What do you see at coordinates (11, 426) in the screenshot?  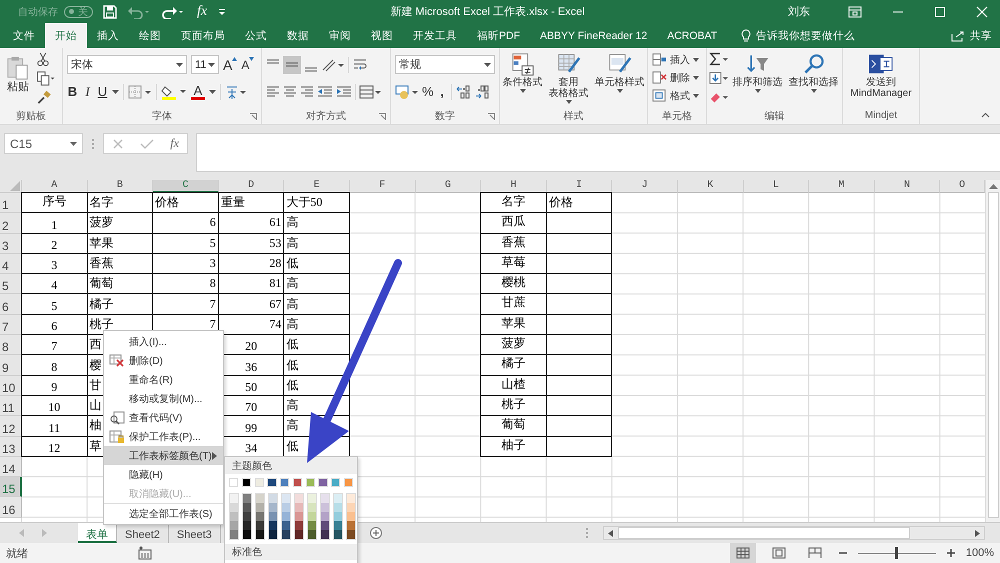 I see `row-header: 12` at bounding box center [11, 426].